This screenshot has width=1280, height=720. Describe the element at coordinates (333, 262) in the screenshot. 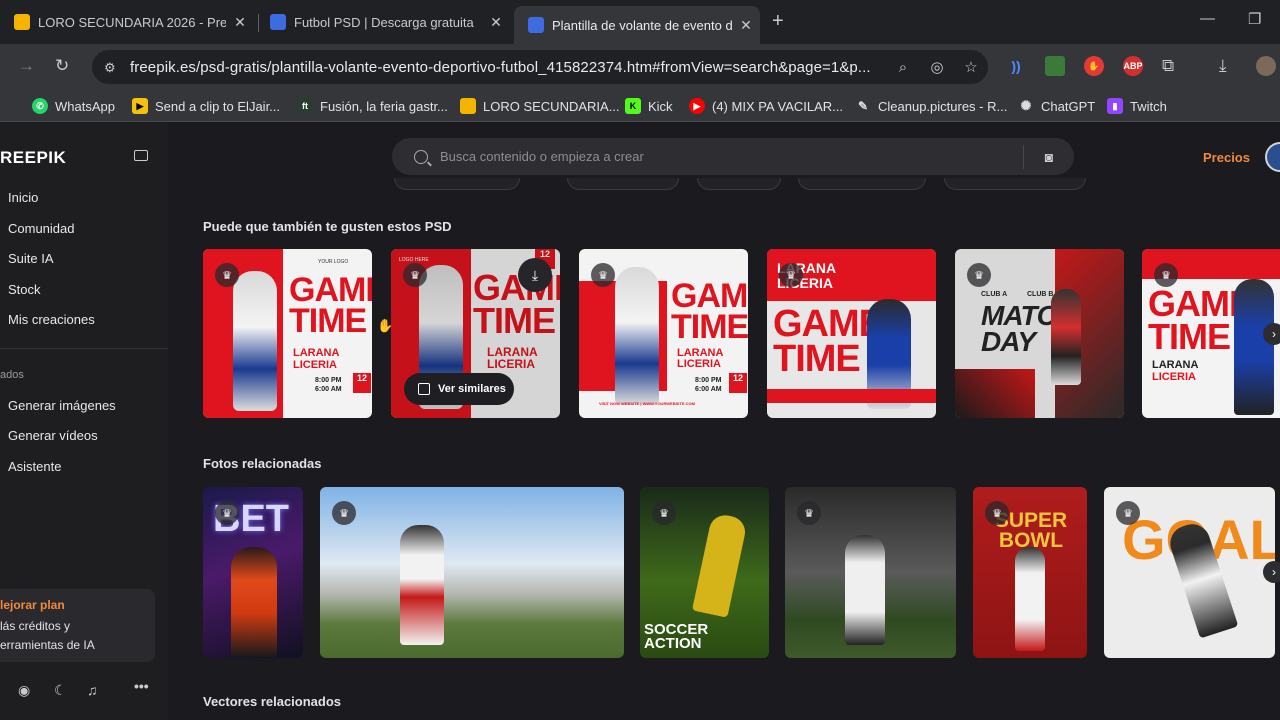

I see `logo-placeholder: YOUR LOGO` at that location.